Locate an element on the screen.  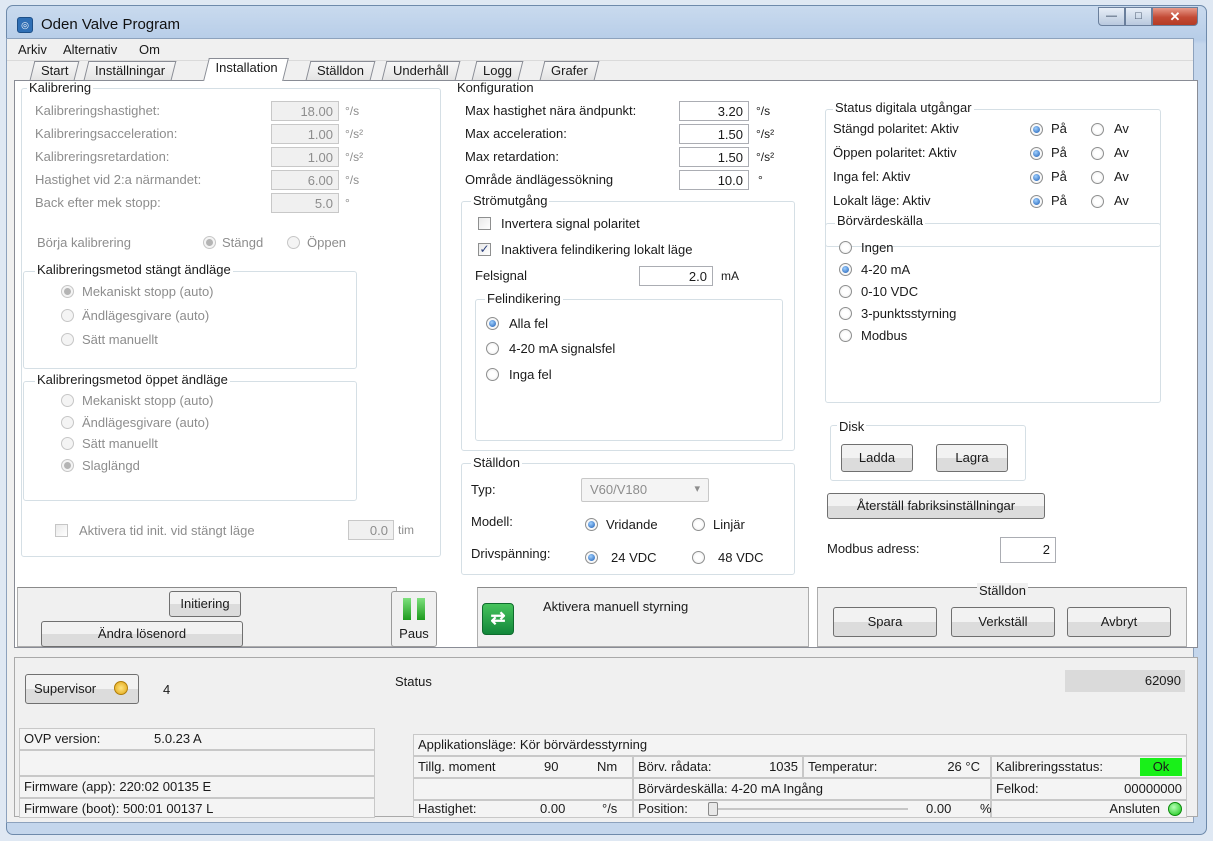
swap-arrows-icon: ⇄ is located at coordinates (498, 618).